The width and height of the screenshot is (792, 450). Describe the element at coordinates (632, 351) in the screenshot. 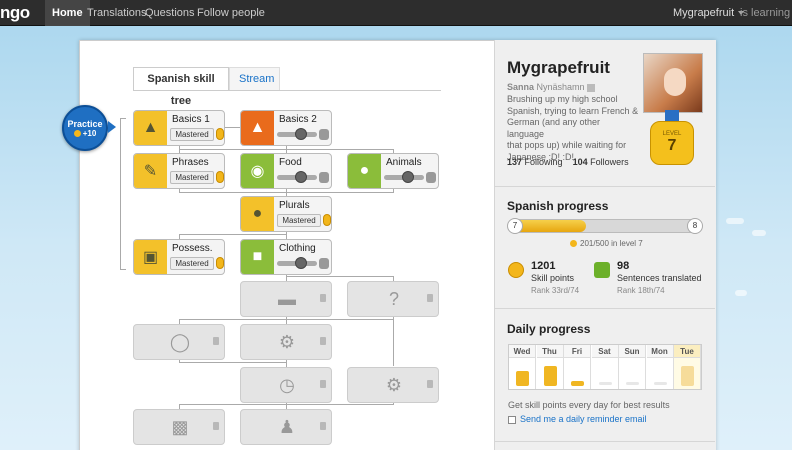

I see `day-label: Sun` at that location.